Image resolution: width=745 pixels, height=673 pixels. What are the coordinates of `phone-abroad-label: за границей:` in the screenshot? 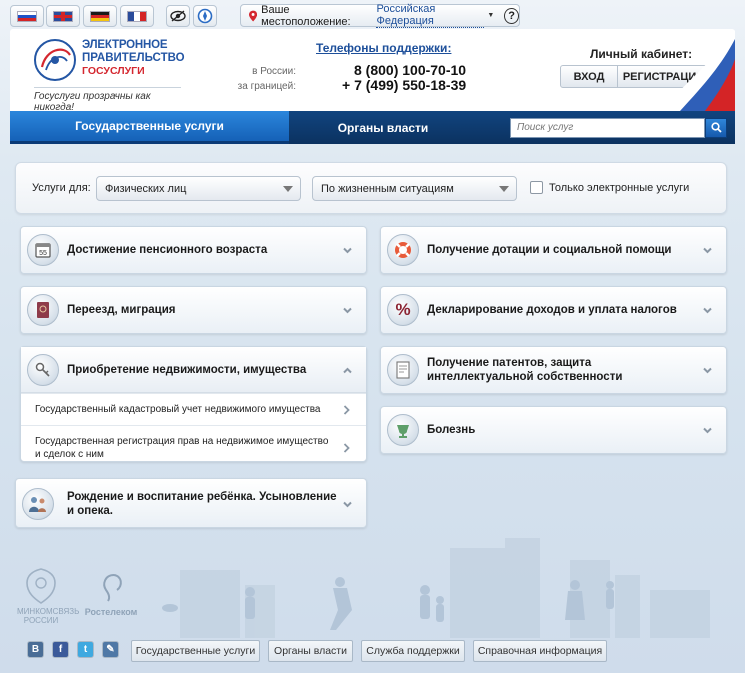 It's located at (266, 86).